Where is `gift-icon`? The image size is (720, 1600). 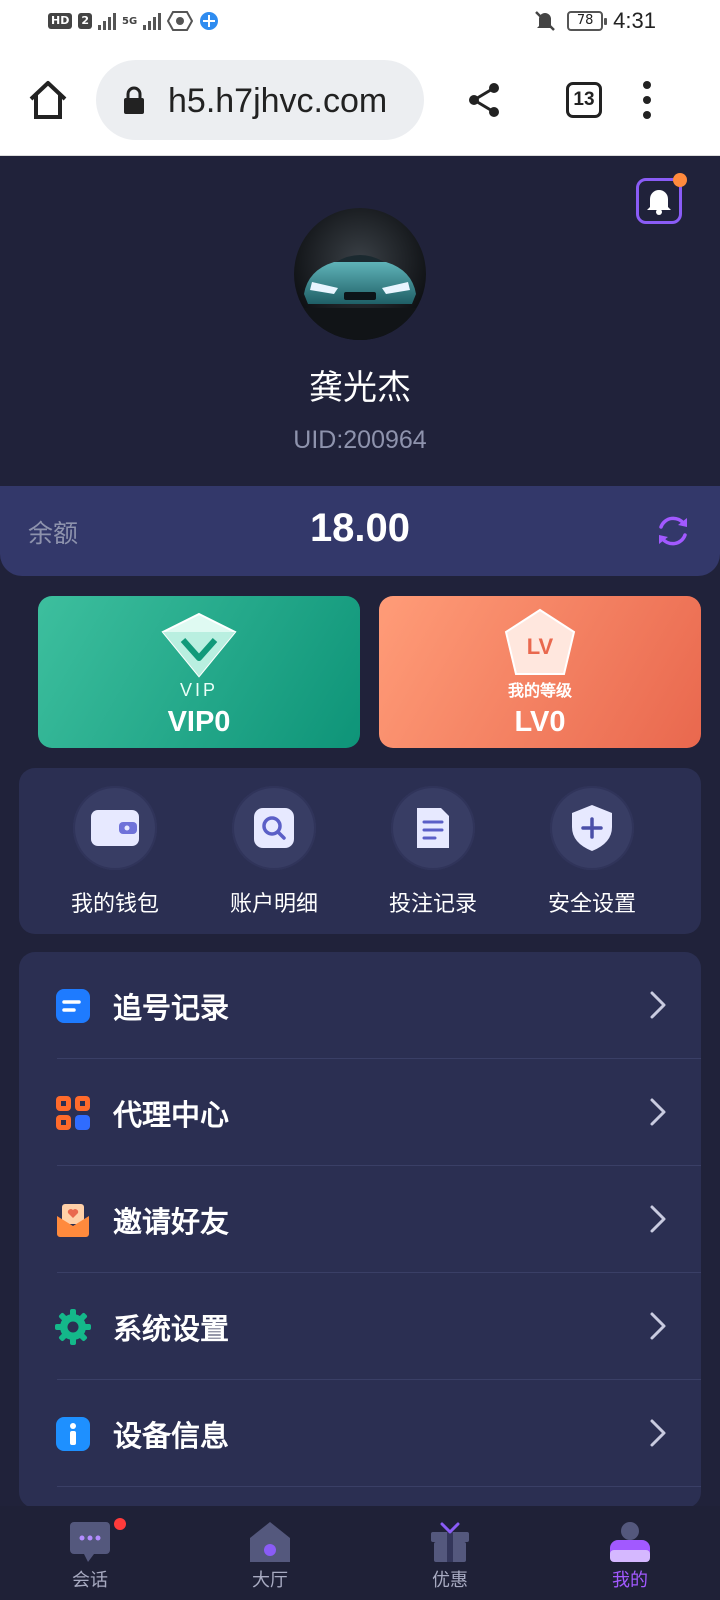 gift-icon is located at coordinates (450, 1542).